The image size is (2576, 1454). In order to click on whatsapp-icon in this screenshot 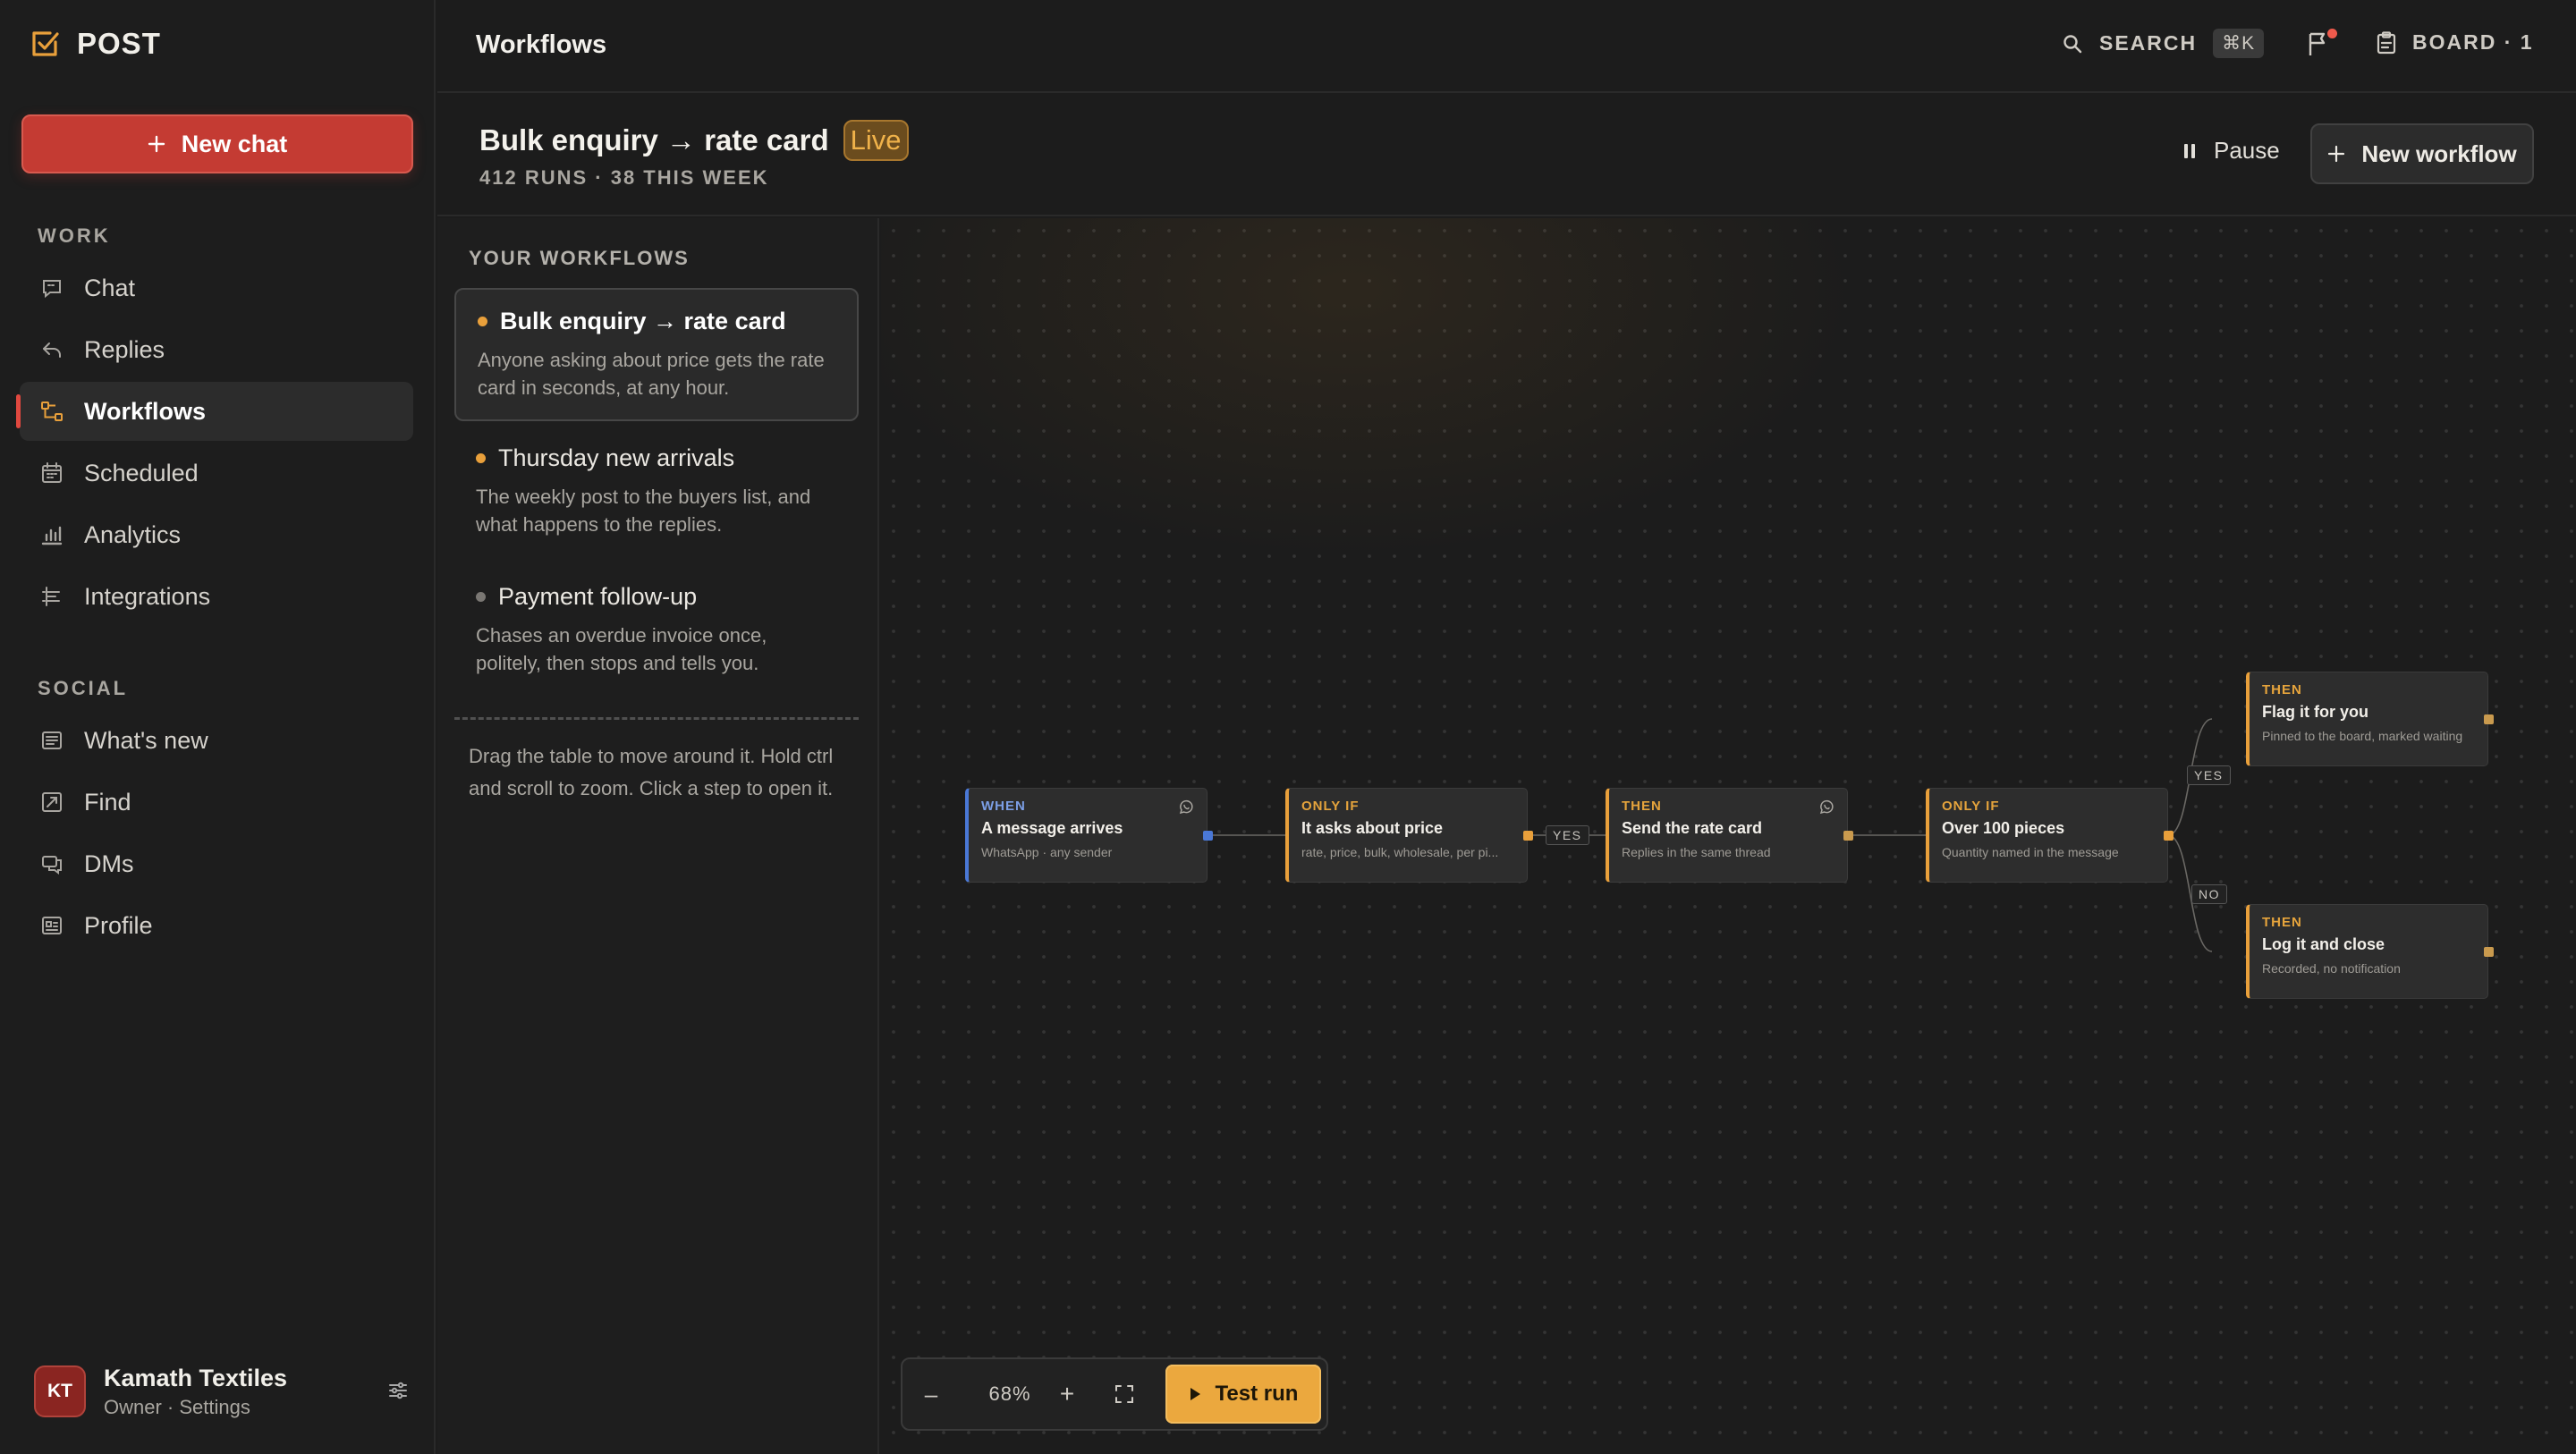, I will do `click(1186, 807)`.